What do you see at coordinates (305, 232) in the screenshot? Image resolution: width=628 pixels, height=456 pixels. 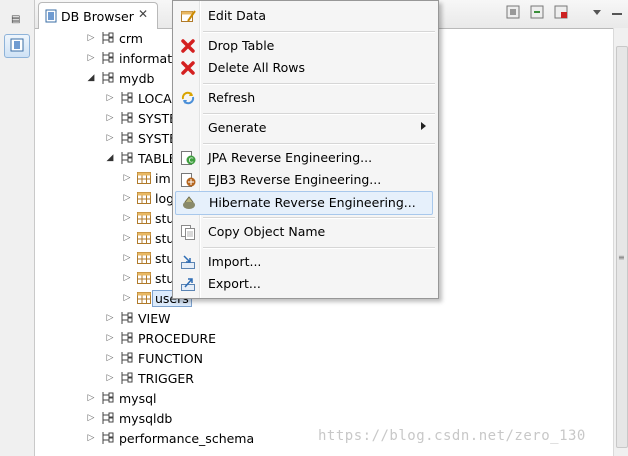 I see `menu-item-copy-object-name: Copy Object Name` at bounding box center [305, 232].